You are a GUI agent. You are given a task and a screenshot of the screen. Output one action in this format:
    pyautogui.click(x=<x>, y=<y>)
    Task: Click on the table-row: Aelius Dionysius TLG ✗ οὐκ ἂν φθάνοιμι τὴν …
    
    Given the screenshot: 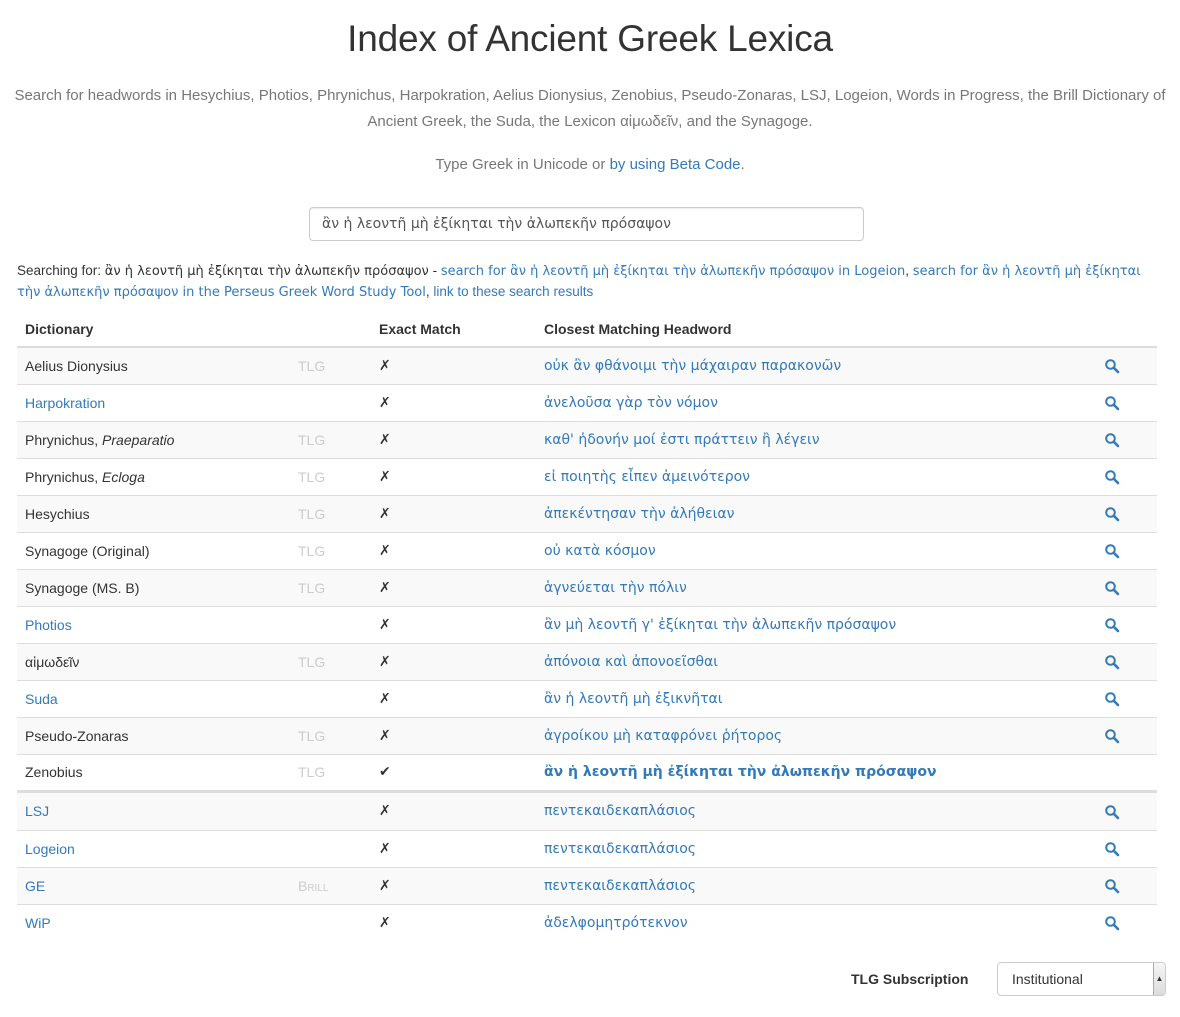 What is the action you would take?
    pyautogui.click(x=587, y=365)
    